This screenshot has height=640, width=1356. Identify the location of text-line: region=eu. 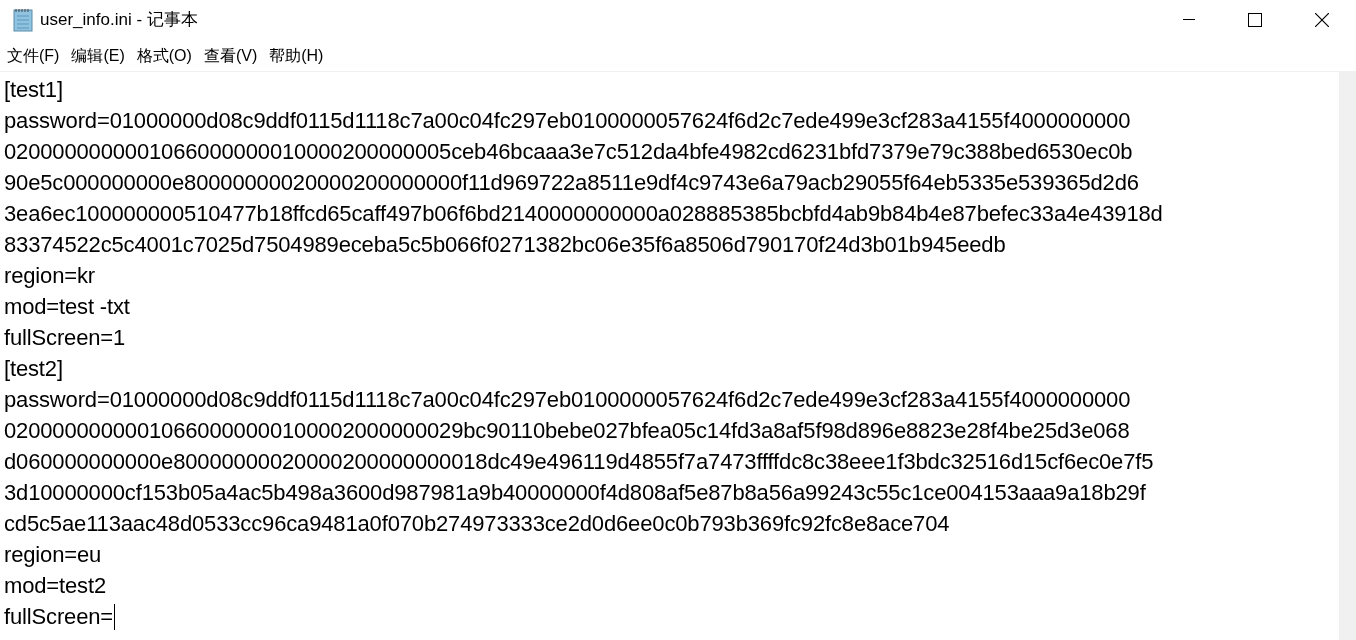
(53, 555).